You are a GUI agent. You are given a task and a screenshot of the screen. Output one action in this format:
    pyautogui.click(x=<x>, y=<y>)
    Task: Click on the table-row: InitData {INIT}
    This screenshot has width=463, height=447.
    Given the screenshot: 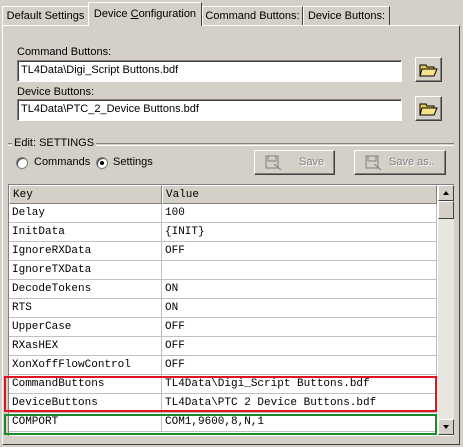 What is the action you would take?
    pyautogui.click(x=223, y=232)
    